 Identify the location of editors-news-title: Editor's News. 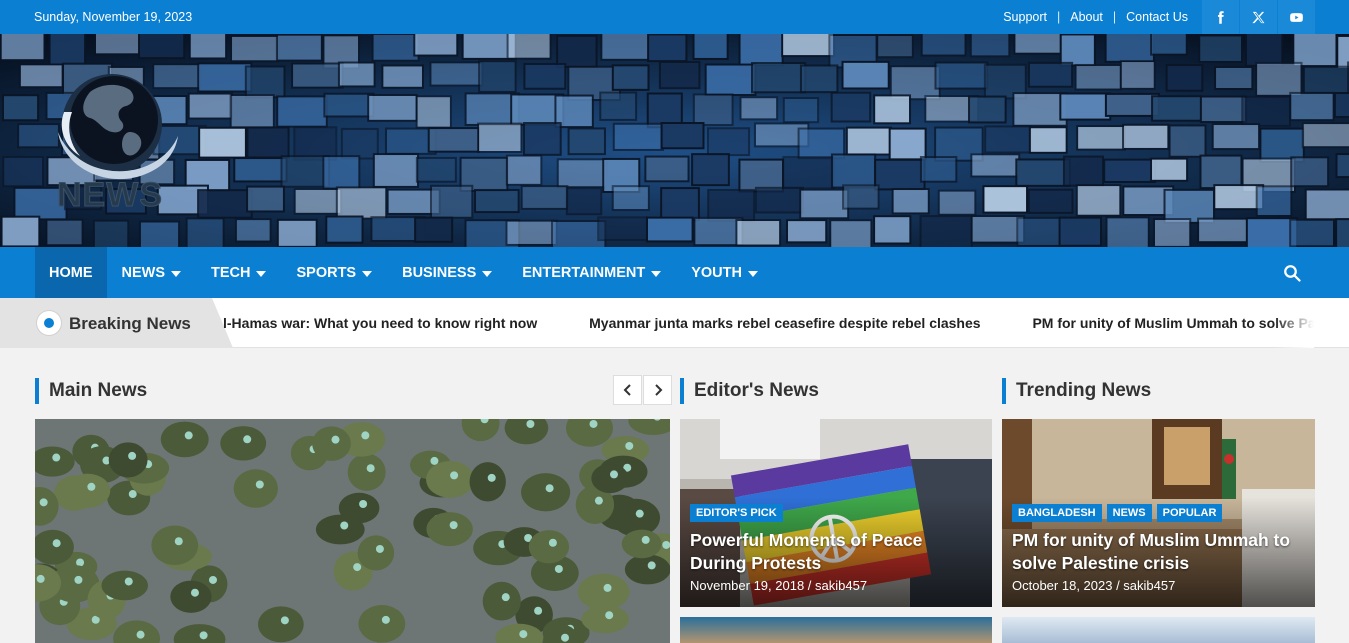
(749, 391).